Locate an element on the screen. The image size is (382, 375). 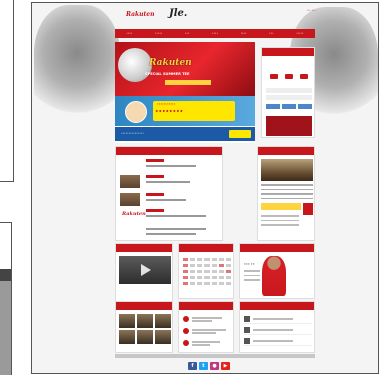
site-logo: Rakuten is located at coordinates (140, 14).